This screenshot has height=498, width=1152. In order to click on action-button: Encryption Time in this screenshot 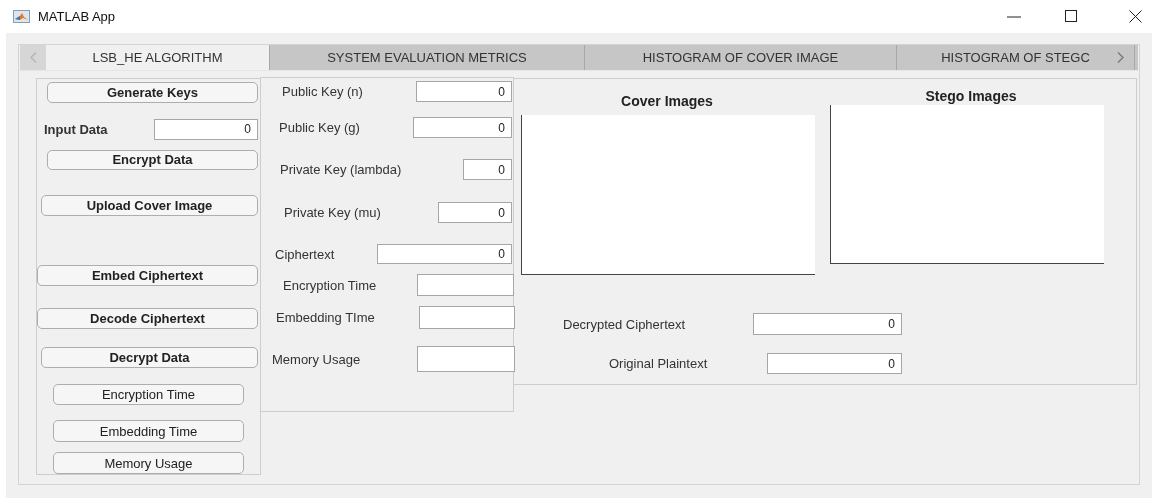, I will do `click(148, 394)`.